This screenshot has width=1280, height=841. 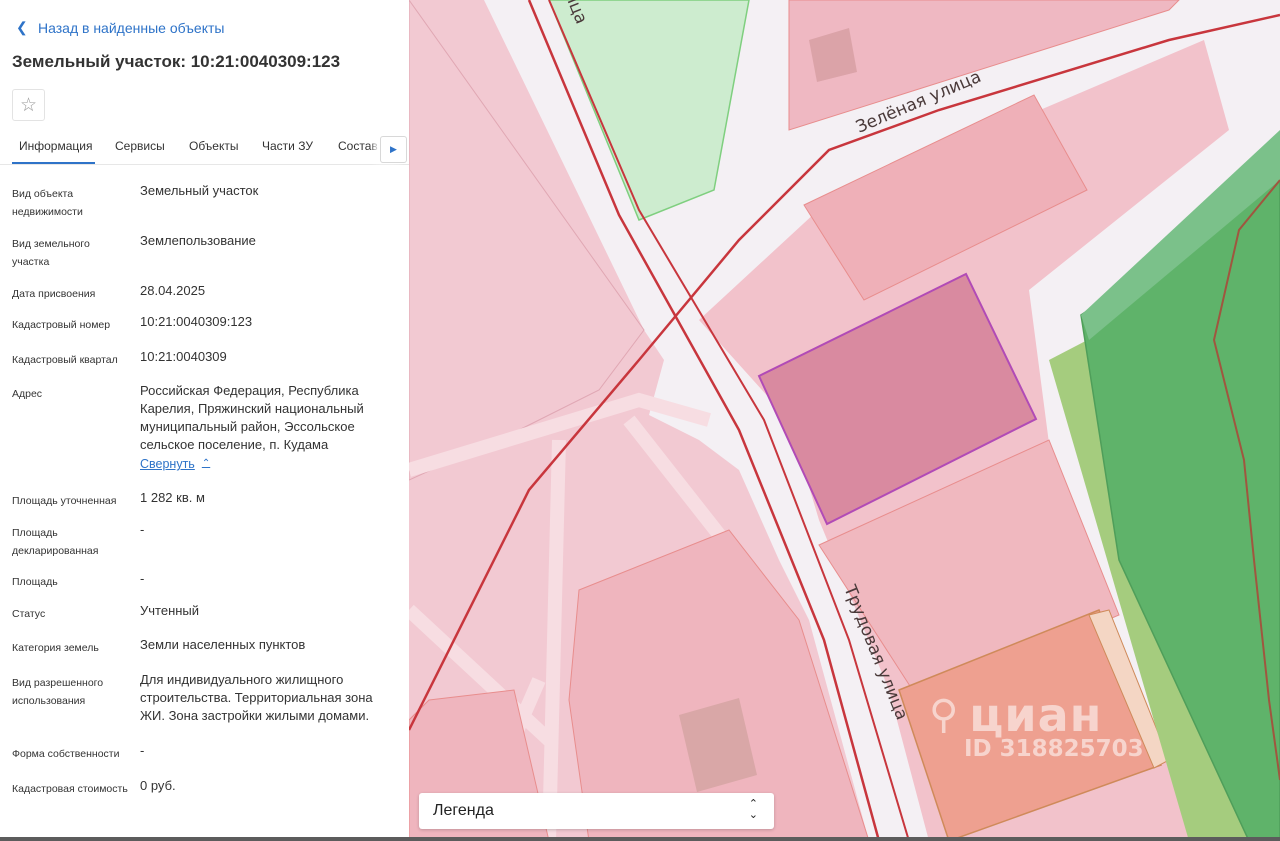 I want to click on label-area: Площадь, so click(x=35, y=582).